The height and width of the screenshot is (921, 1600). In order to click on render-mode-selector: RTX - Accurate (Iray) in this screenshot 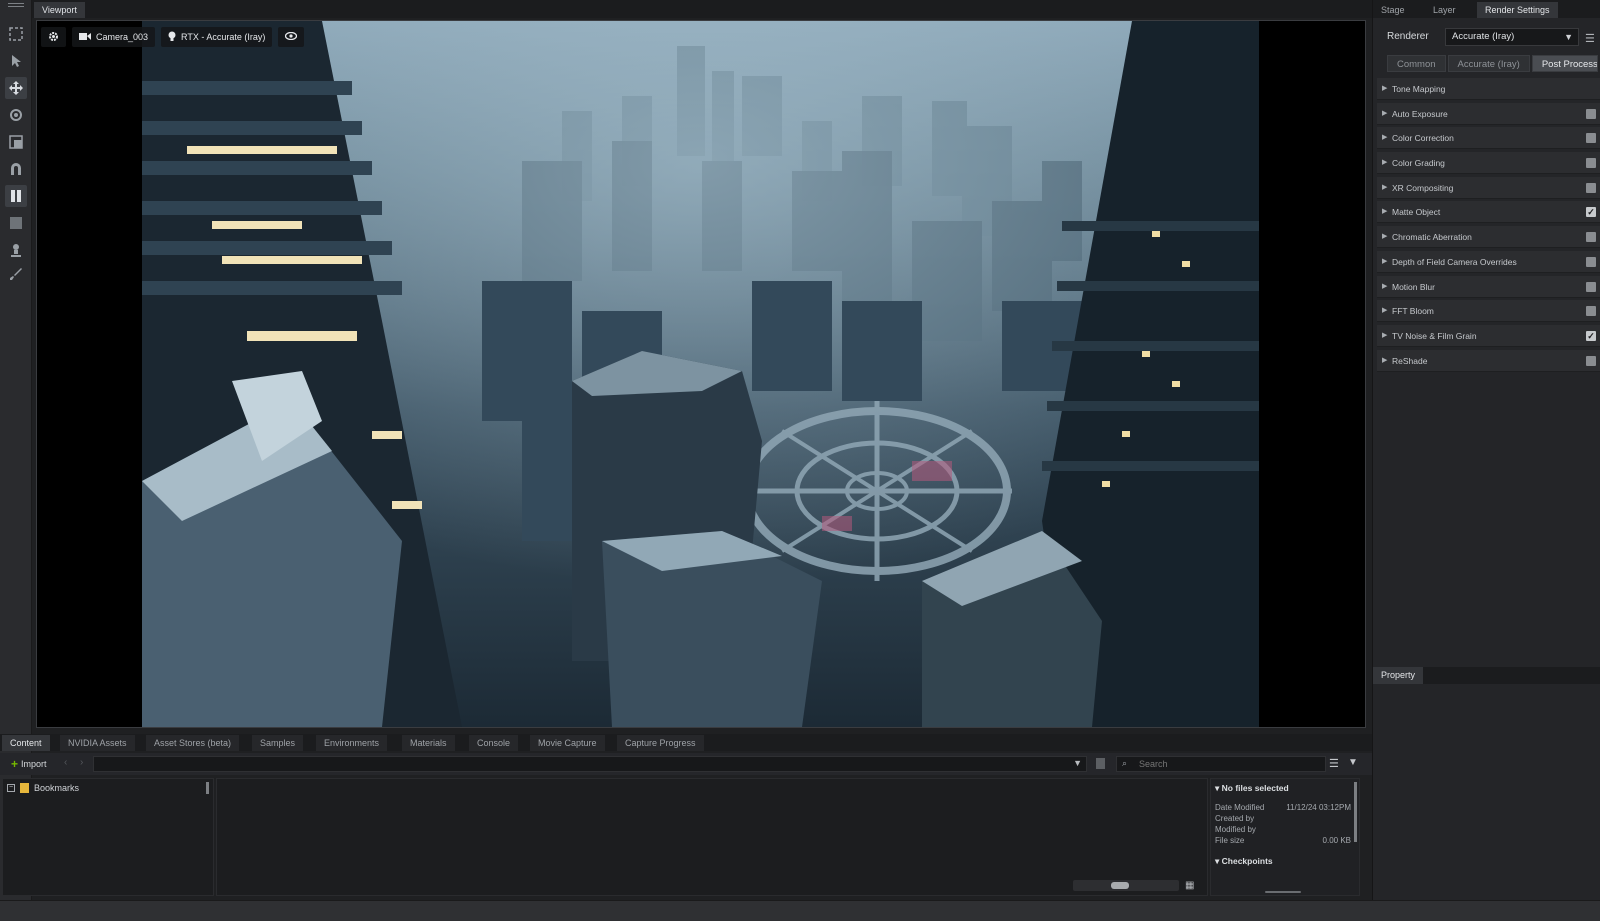, I will do `click(217, 37)`.